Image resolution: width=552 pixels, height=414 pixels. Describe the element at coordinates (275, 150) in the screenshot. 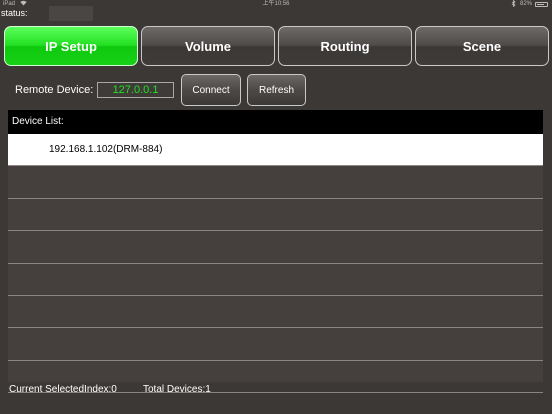

I see `list-item: 192.168.1.102(DRM-884)` at that location.